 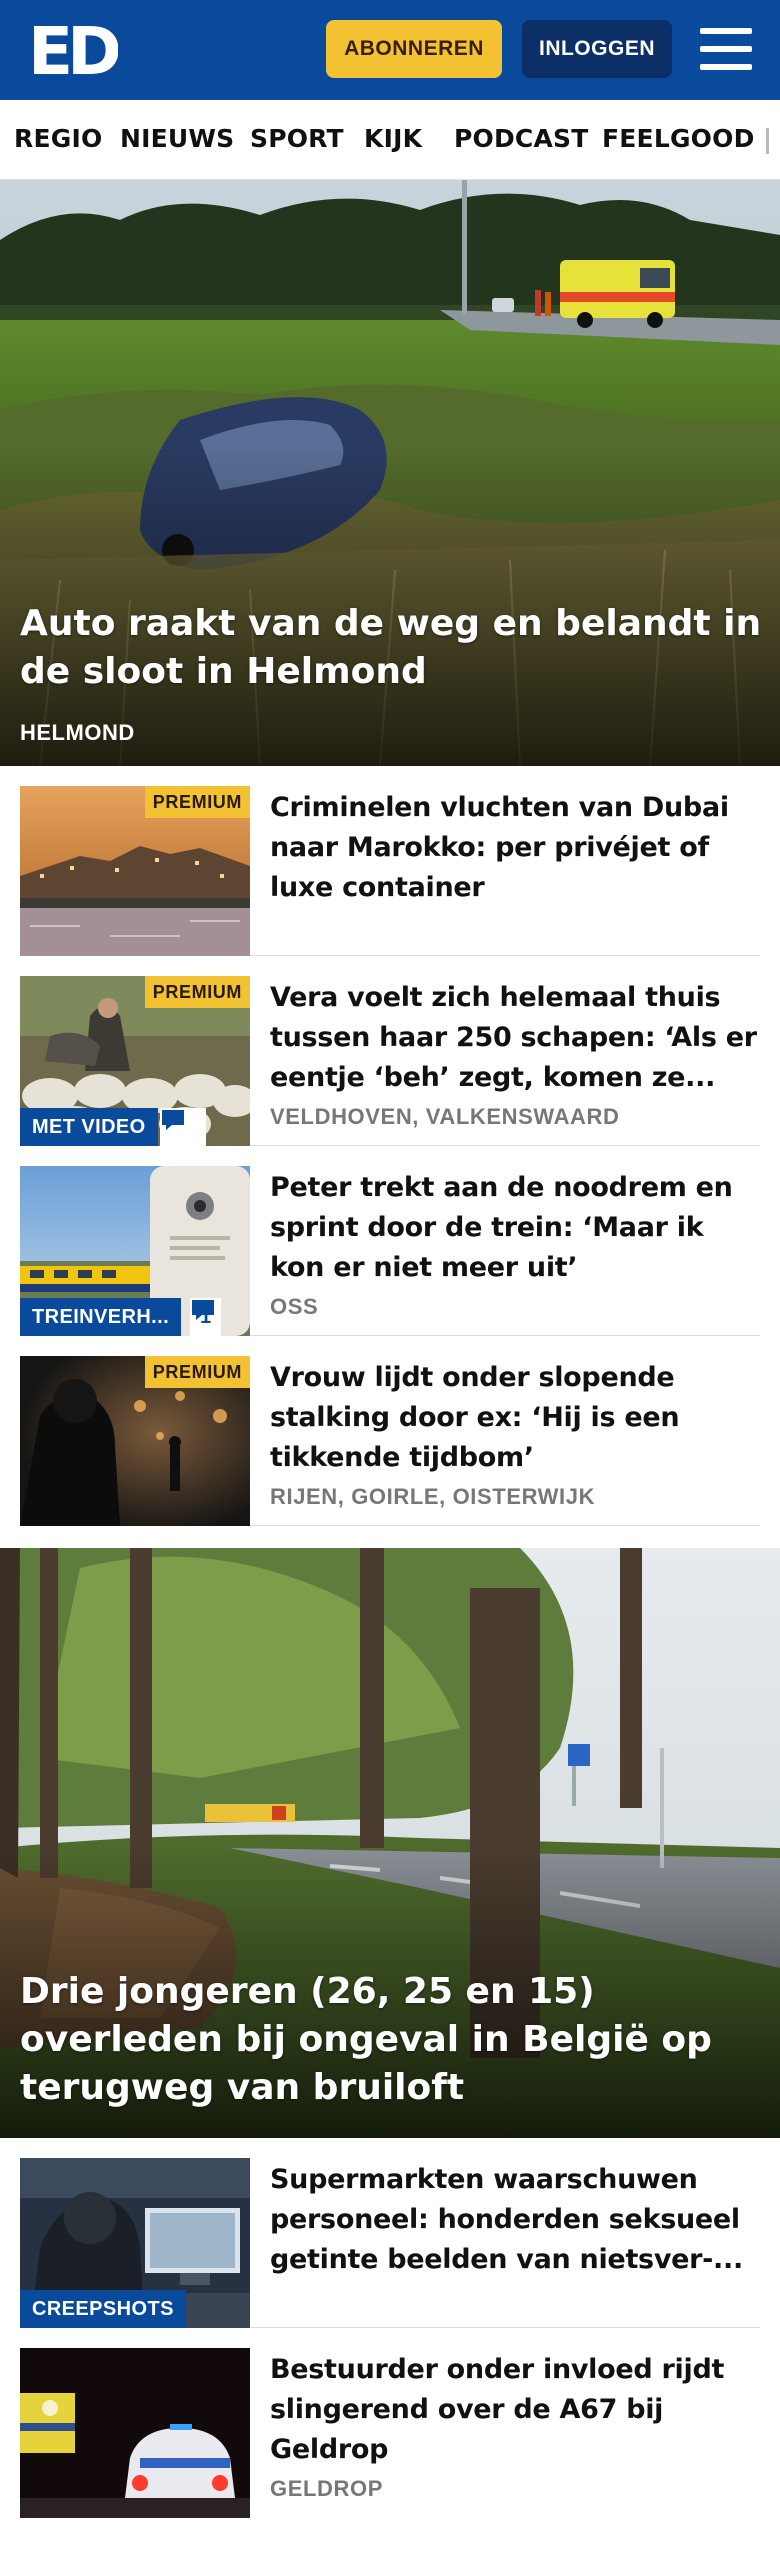 I want to click on category-tag: CREEPSHOTS, so click(x=103, y=2309).